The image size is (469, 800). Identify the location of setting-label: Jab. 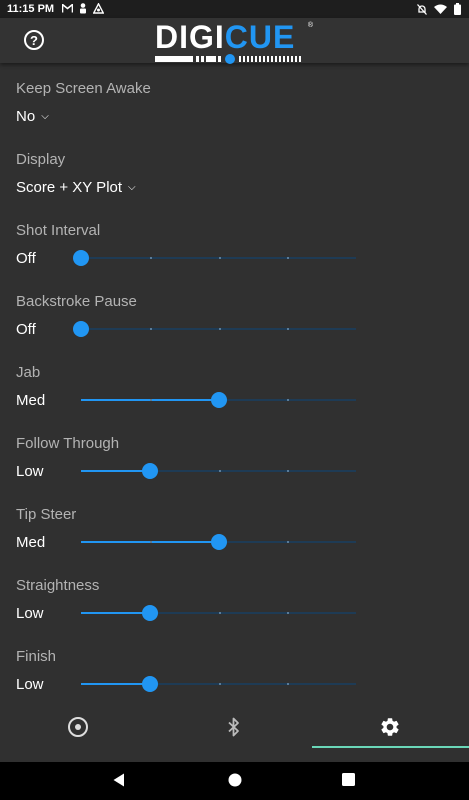
(28, 372).